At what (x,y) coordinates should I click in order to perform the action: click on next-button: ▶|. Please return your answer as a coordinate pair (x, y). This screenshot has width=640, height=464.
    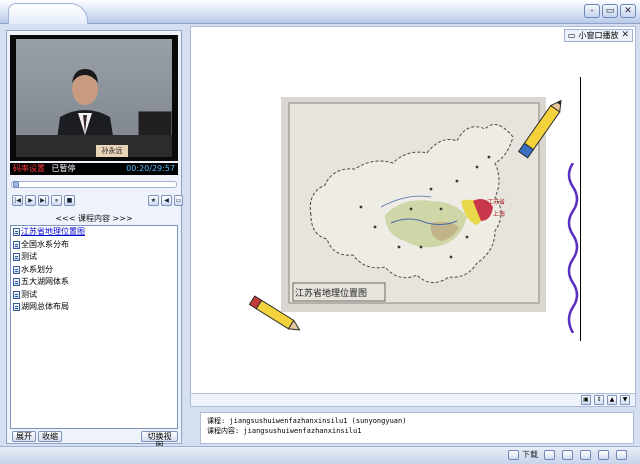
    Looking at the image, I should click on (43, 200).